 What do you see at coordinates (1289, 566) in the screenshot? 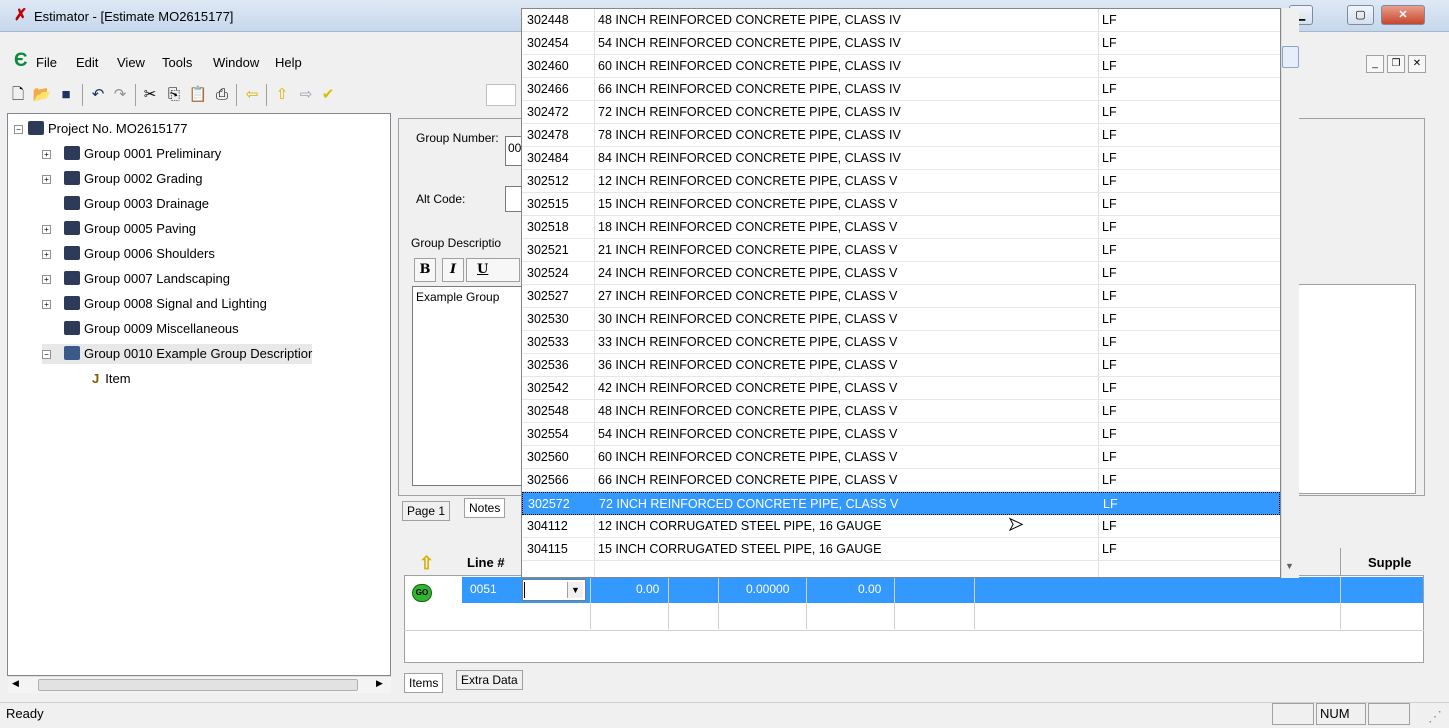
I see `dropdown-resize-icon: ▼` at bounding box center [1289, 566].